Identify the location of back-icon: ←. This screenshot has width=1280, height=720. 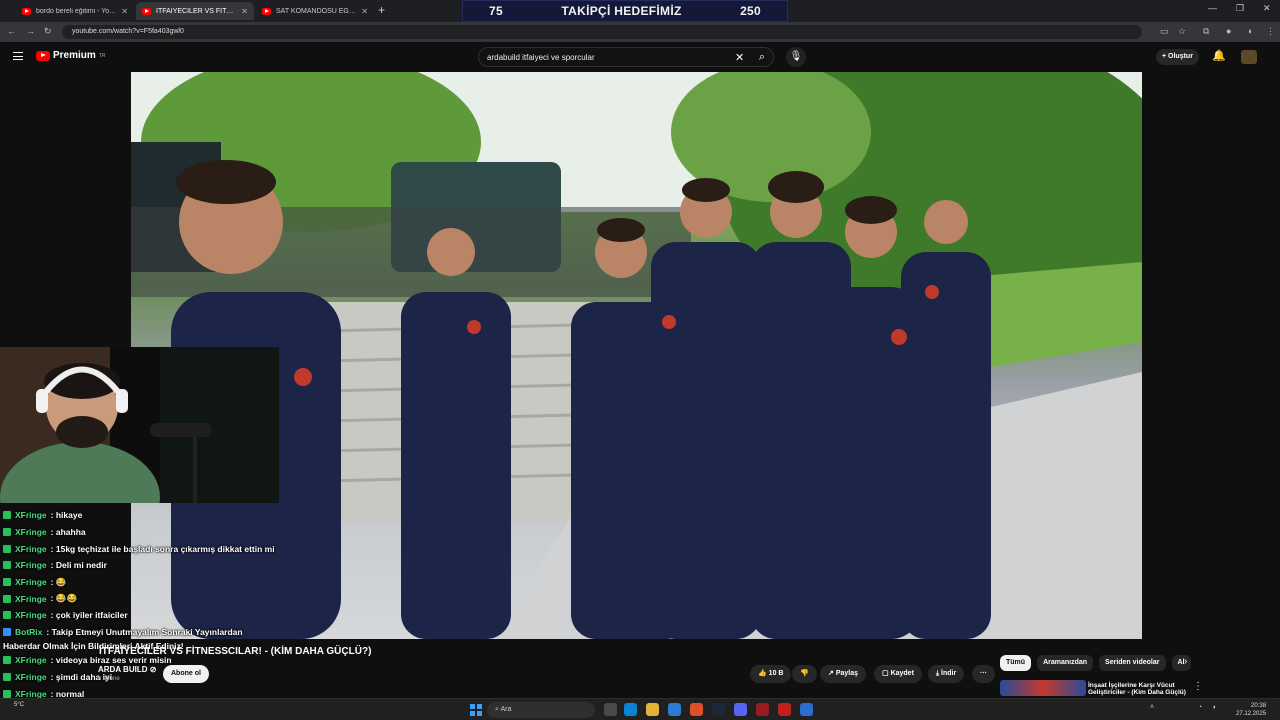
(11, 31).